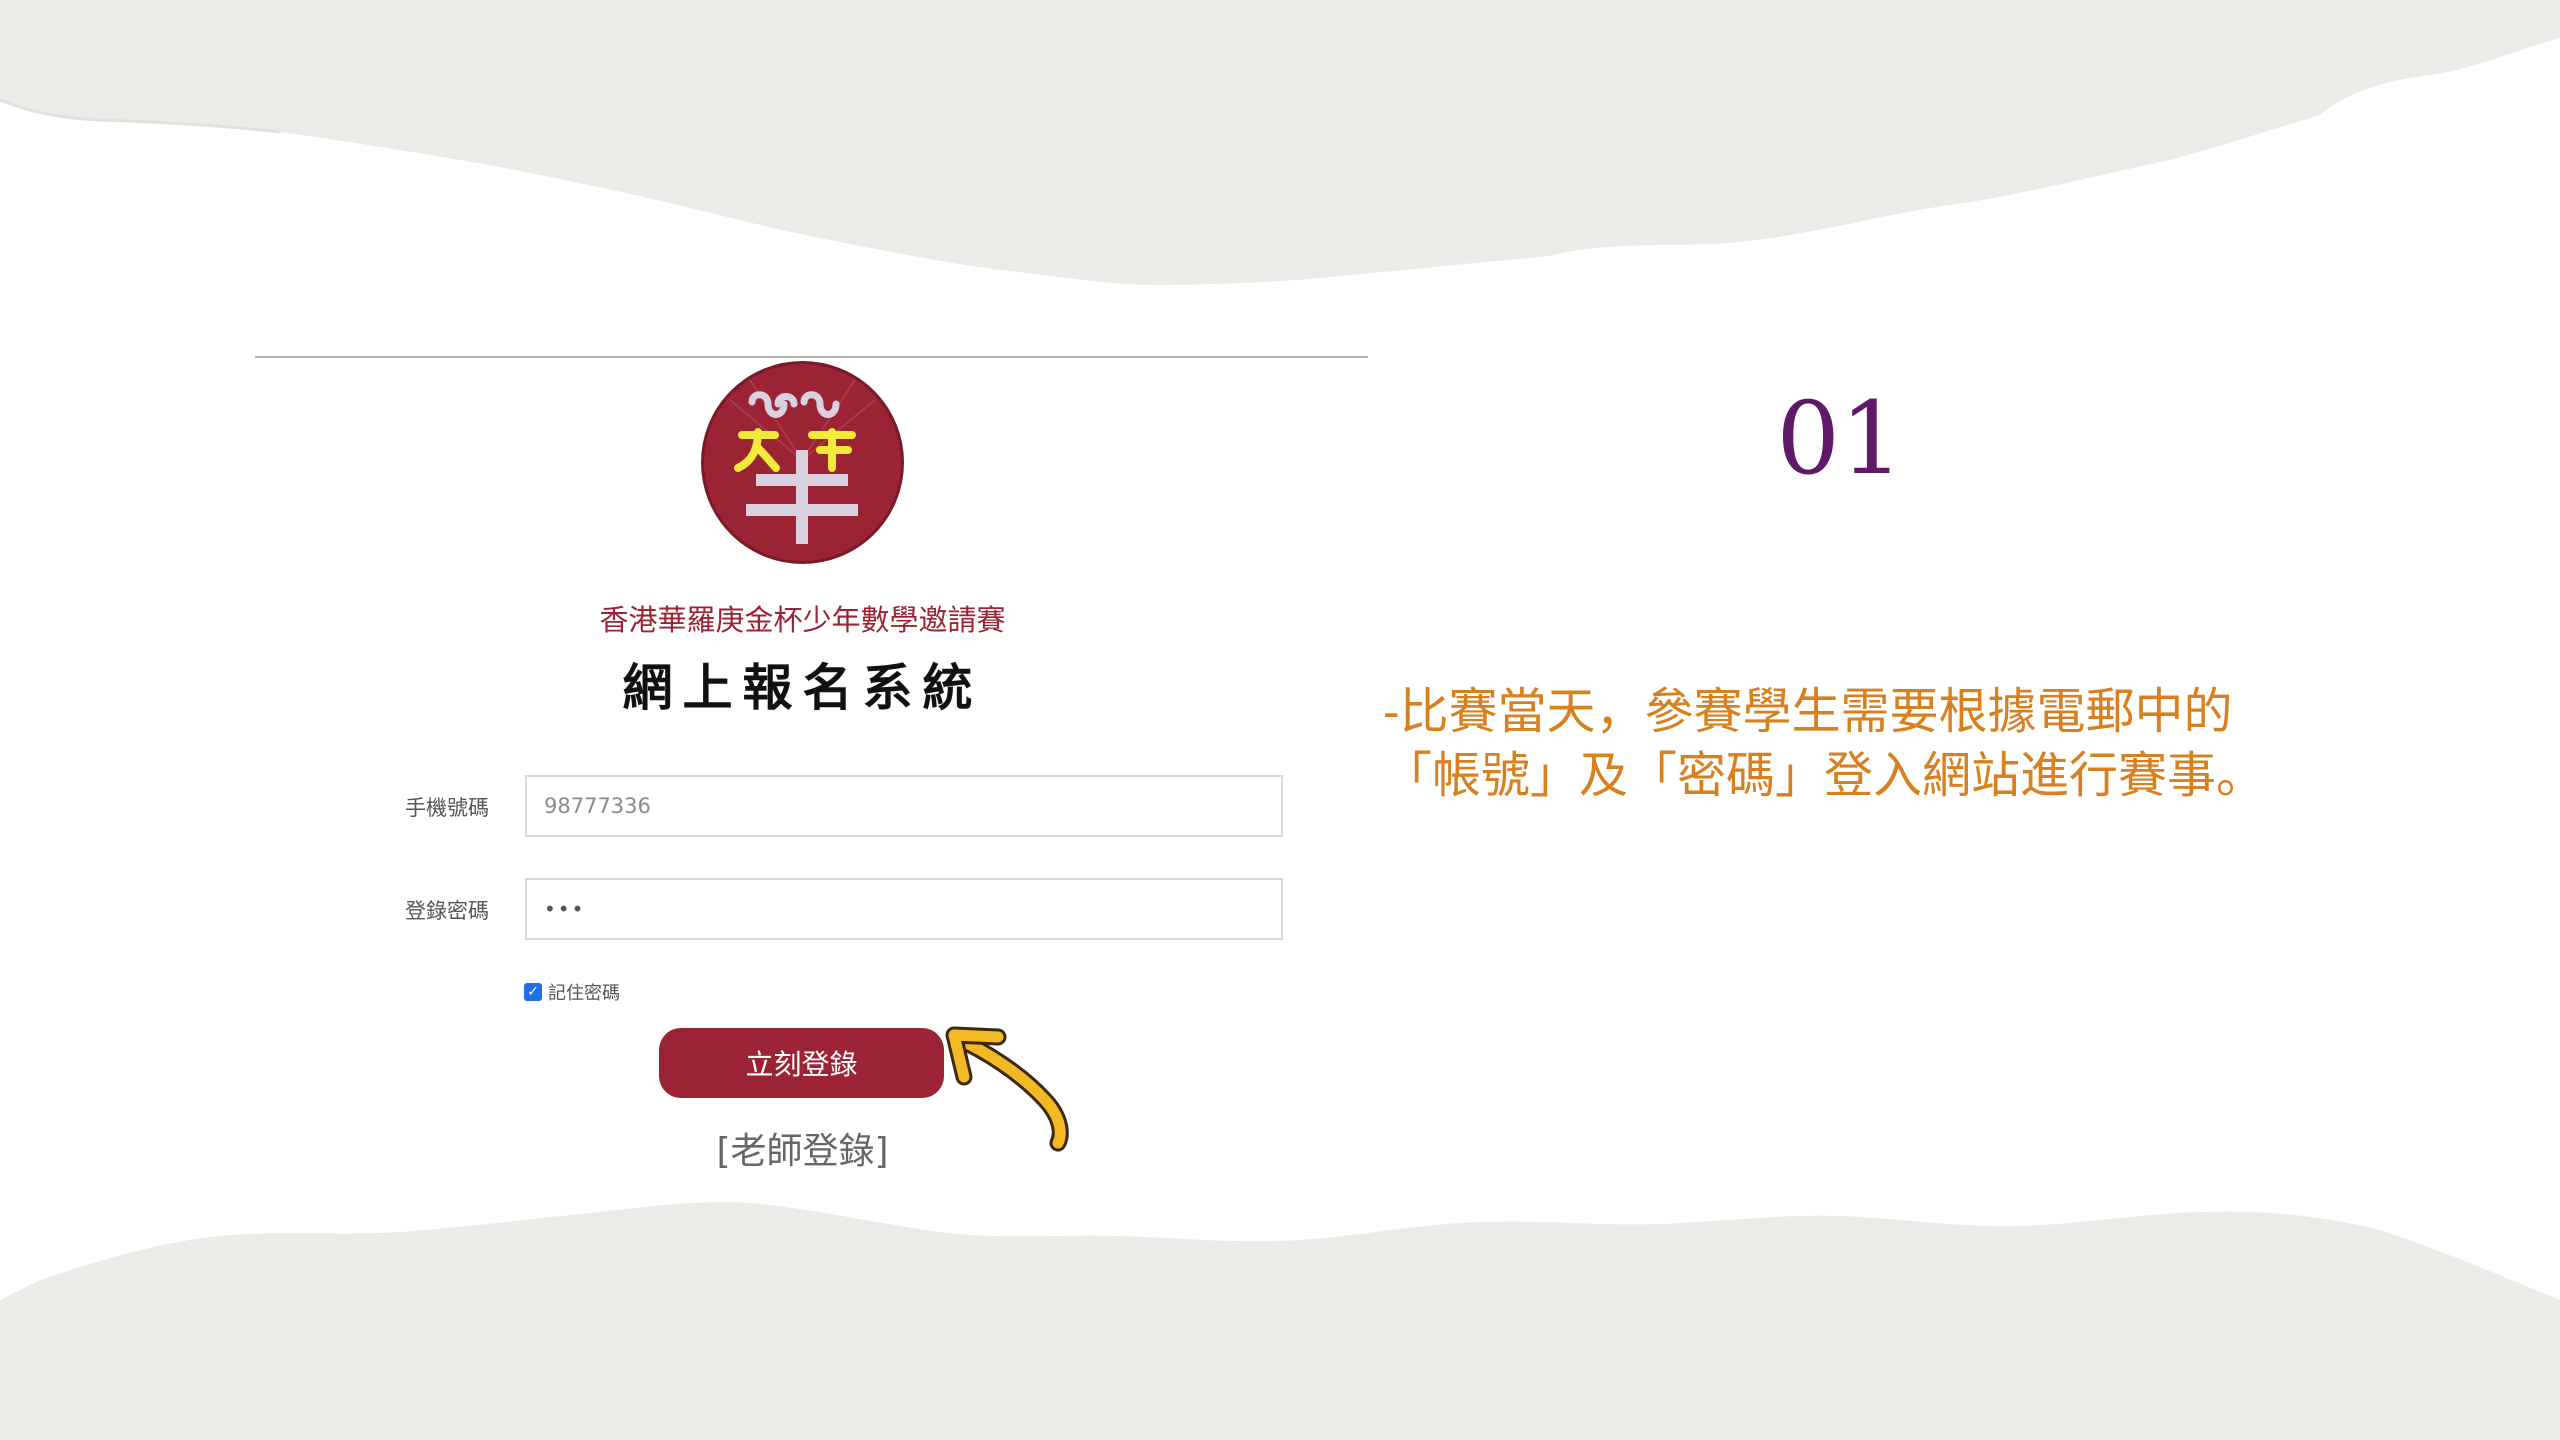  What do you see at coordinates (1007, 1089) in the screenshot?
I see `pointer-arrow-icon` at bounding box center [1007, 1089].